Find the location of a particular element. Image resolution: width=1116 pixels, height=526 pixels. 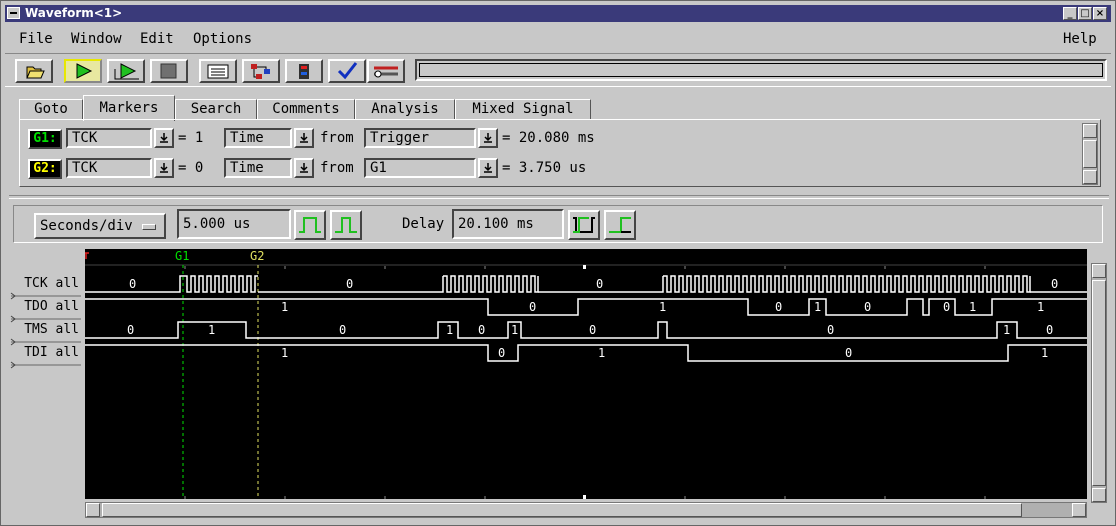

marker-g2-signal-dropdown is located at coordinates (164, 168).